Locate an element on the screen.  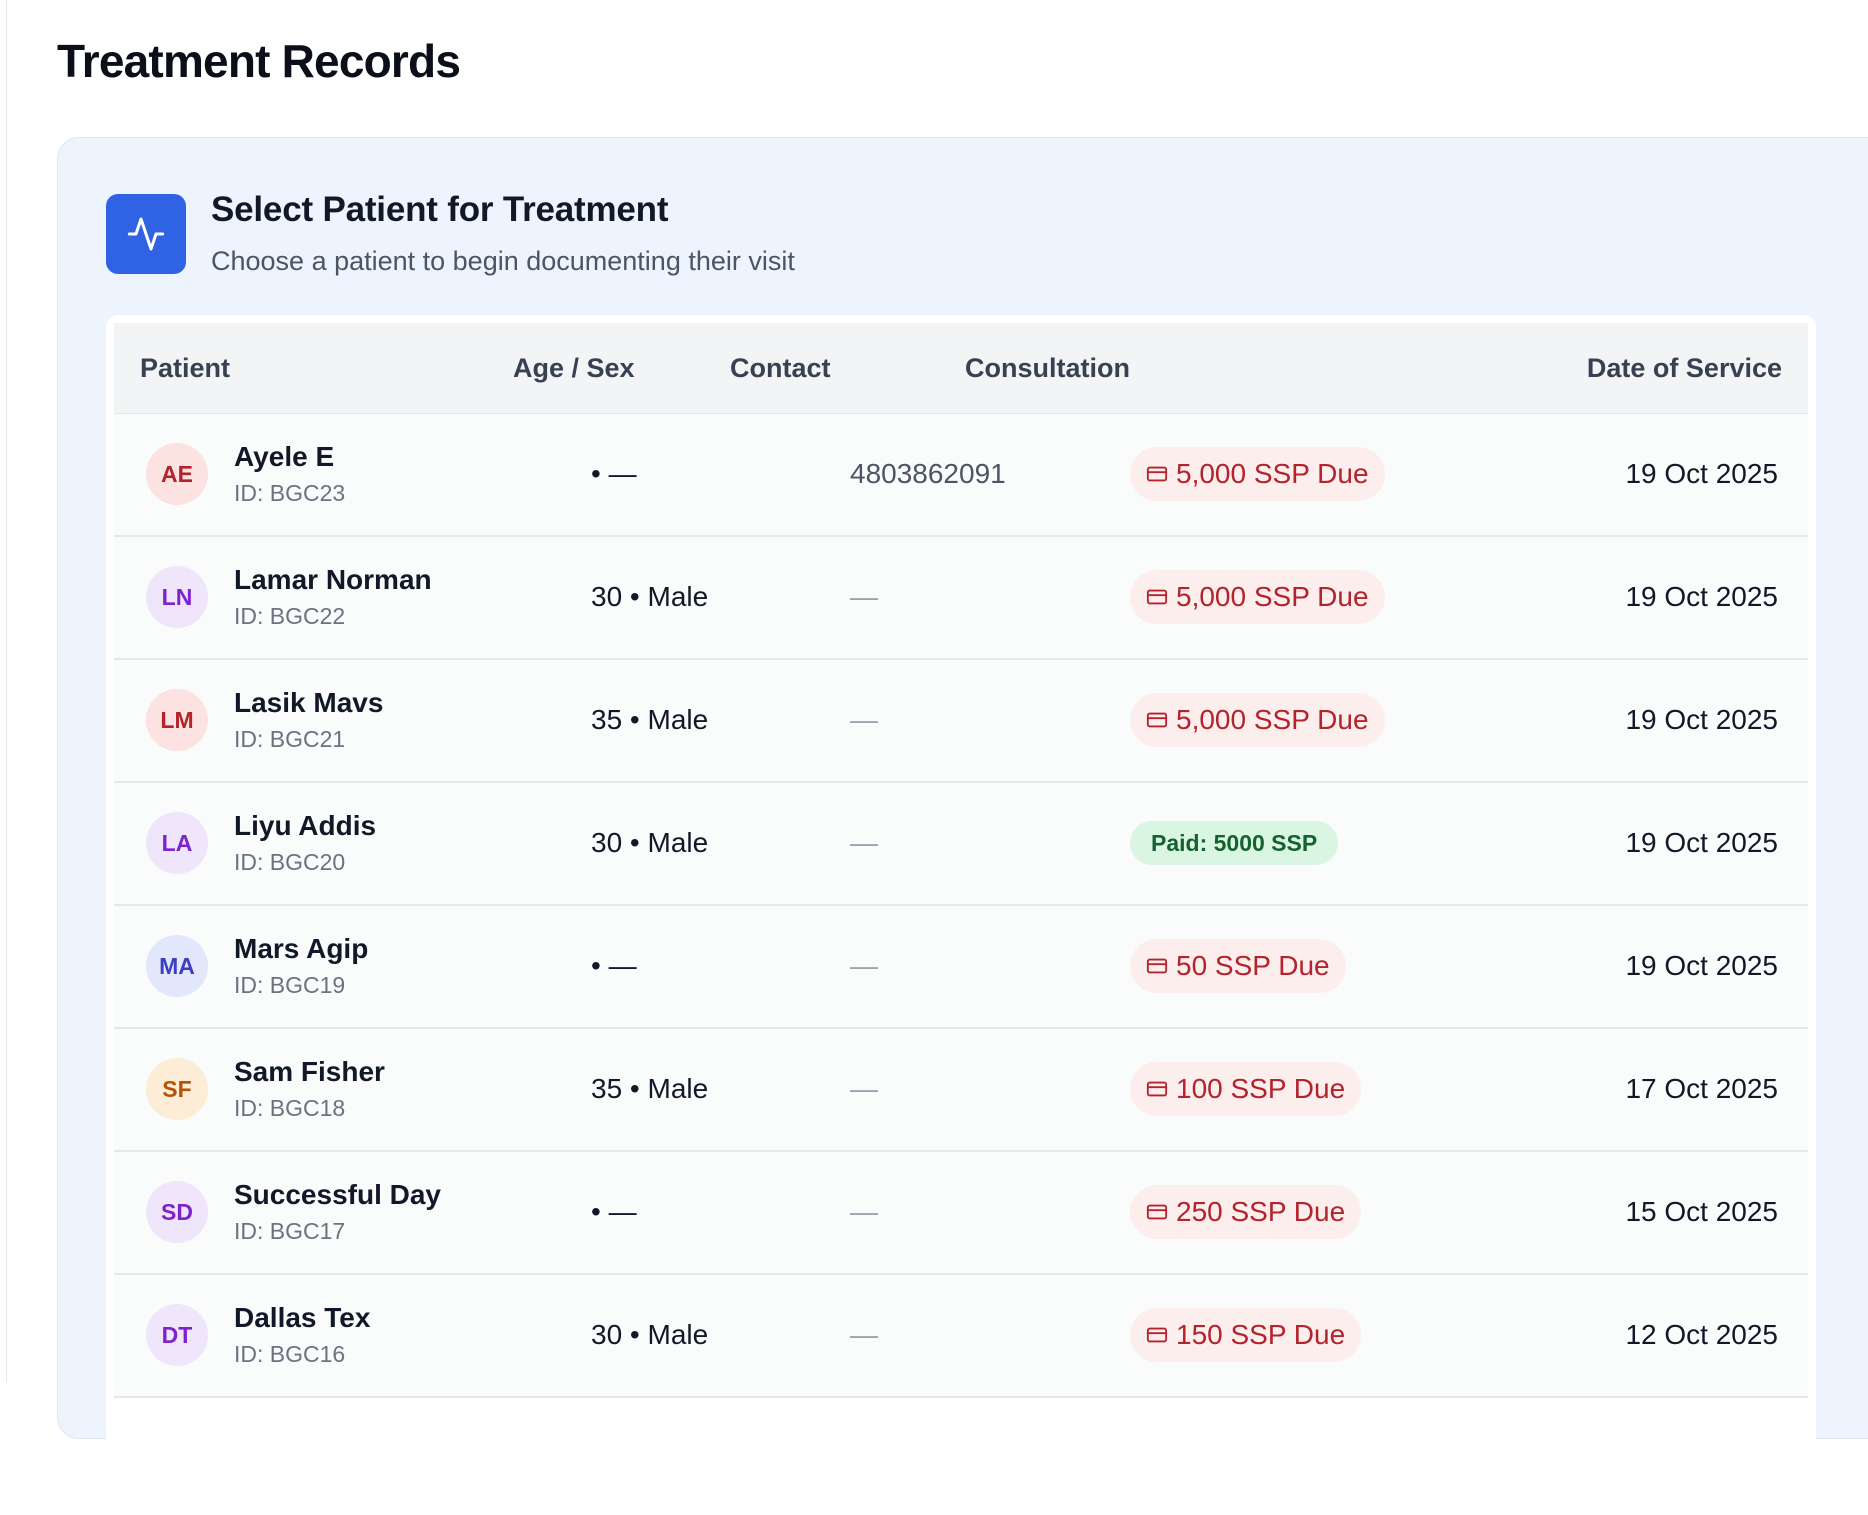
avatar: LM is located at coordinates (177, 720).